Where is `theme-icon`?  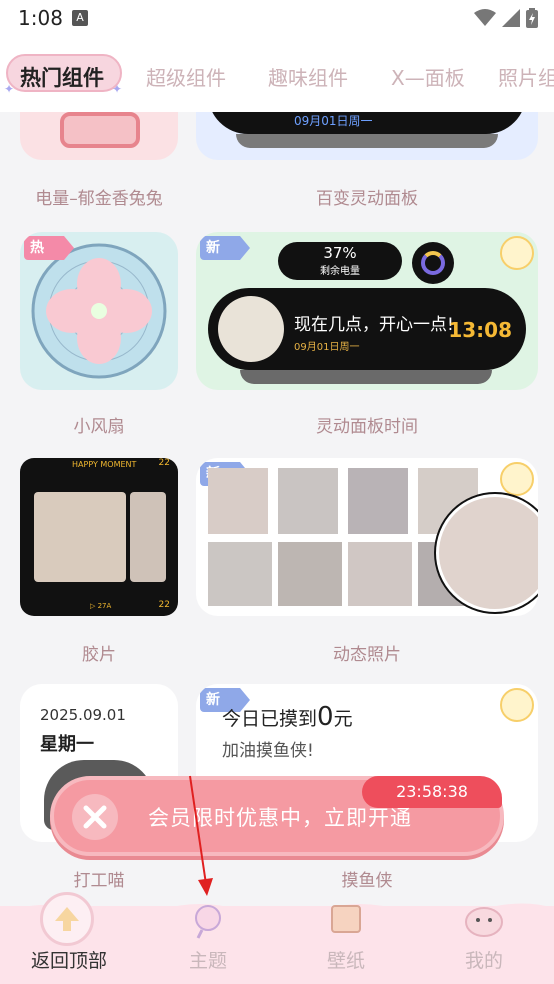
theme-icon is located at coordinates (208, 920).